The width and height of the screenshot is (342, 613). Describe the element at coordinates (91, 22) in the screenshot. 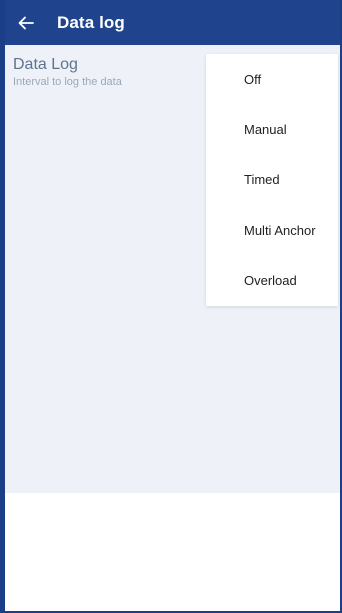

I see `page-title: Data log` at that location.